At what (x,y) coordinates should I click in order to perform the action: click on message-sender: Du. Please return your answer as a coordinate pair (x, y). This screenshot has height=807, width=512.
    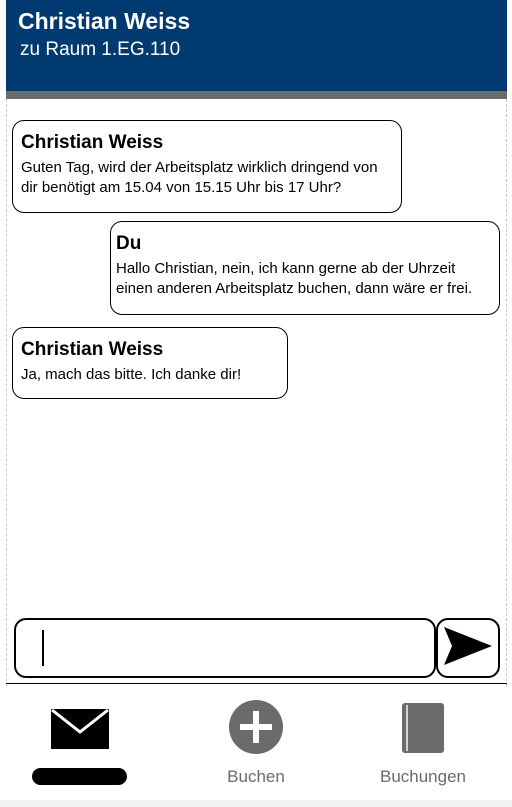
    Looking at the image, I should click on (129, 243).